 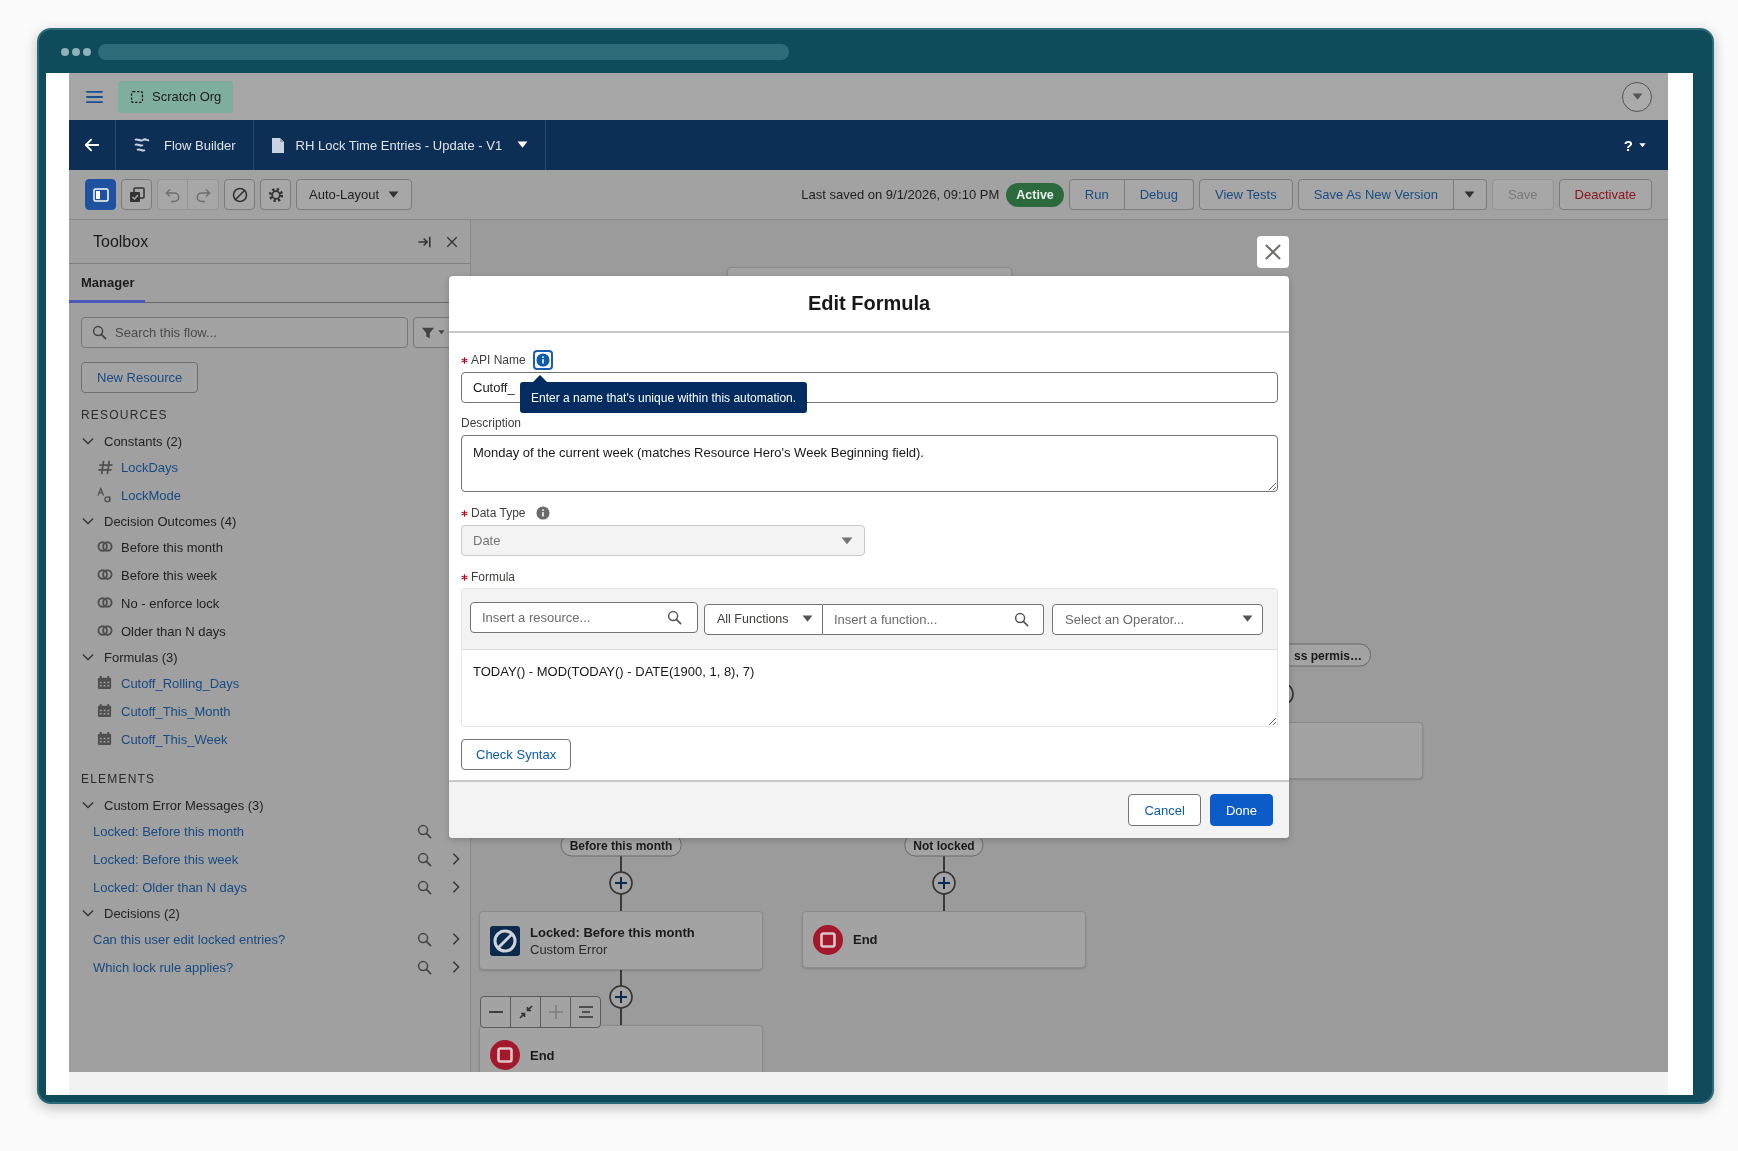 What do you see at coordinates (163, 967) in the screenshot?
I see `resource-link: Which lock rule applies?` at bounding box center [163, 967].